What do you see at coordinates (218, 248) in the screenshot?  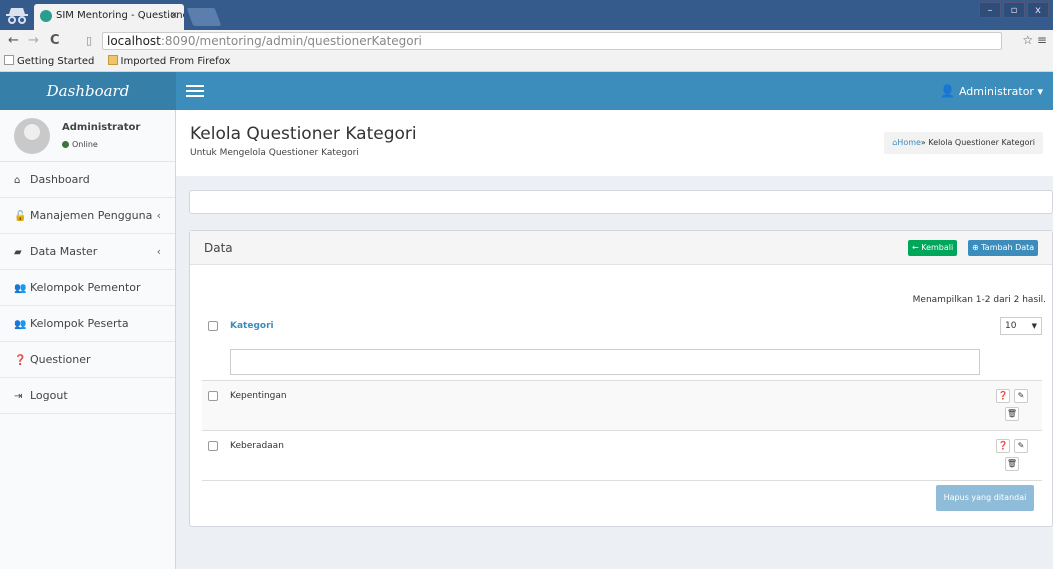 I see `box-title: Data` at bounding box center [218, 248].